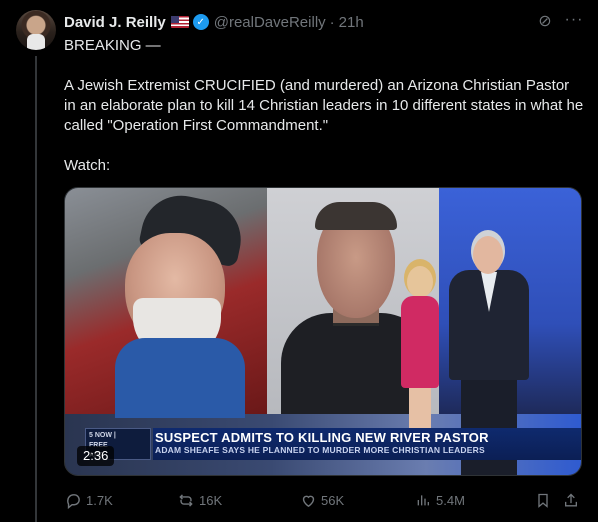 Image resolution: width=598 pixels, height=522 pixels. I want to click on views-chart-icon, so click(423, 500).